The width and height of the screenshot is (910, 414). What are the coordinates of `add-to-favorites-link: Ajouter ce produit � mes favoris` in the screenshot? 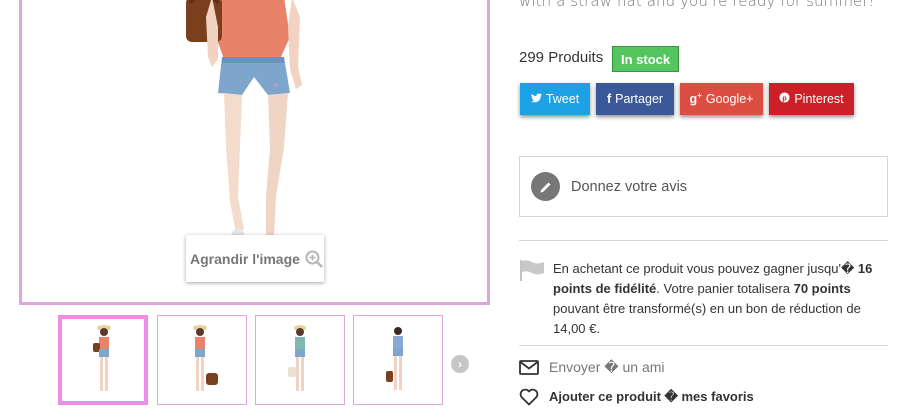 It's located at (636, 397).